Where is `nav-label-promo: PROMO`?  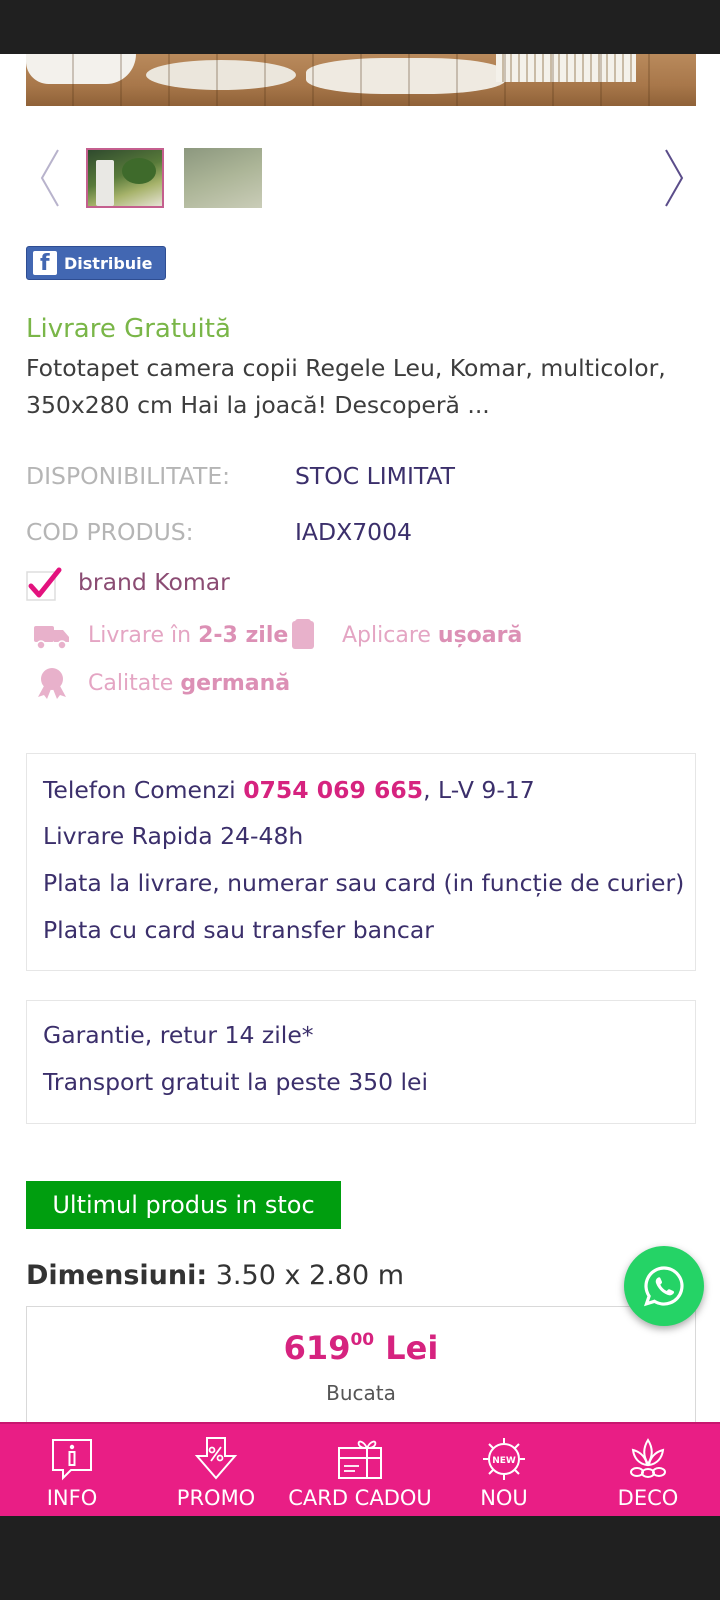
nav-label-promo: PROMO is located at coordinates (216, 1498).